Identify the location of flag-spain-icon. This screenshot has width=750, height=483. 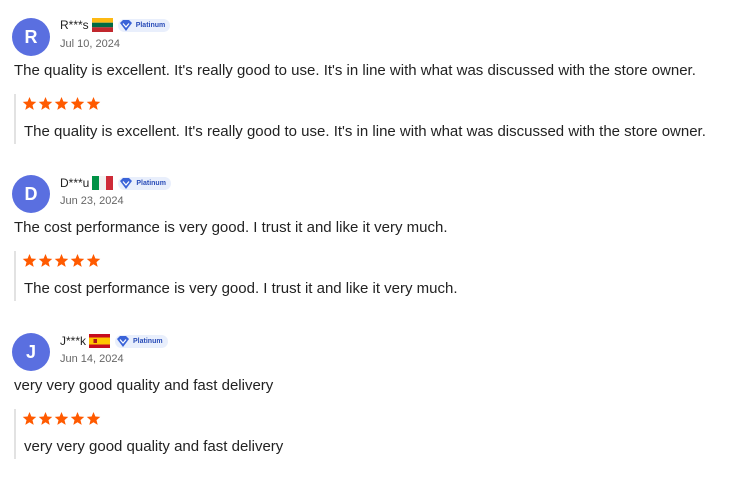
(100, 341).